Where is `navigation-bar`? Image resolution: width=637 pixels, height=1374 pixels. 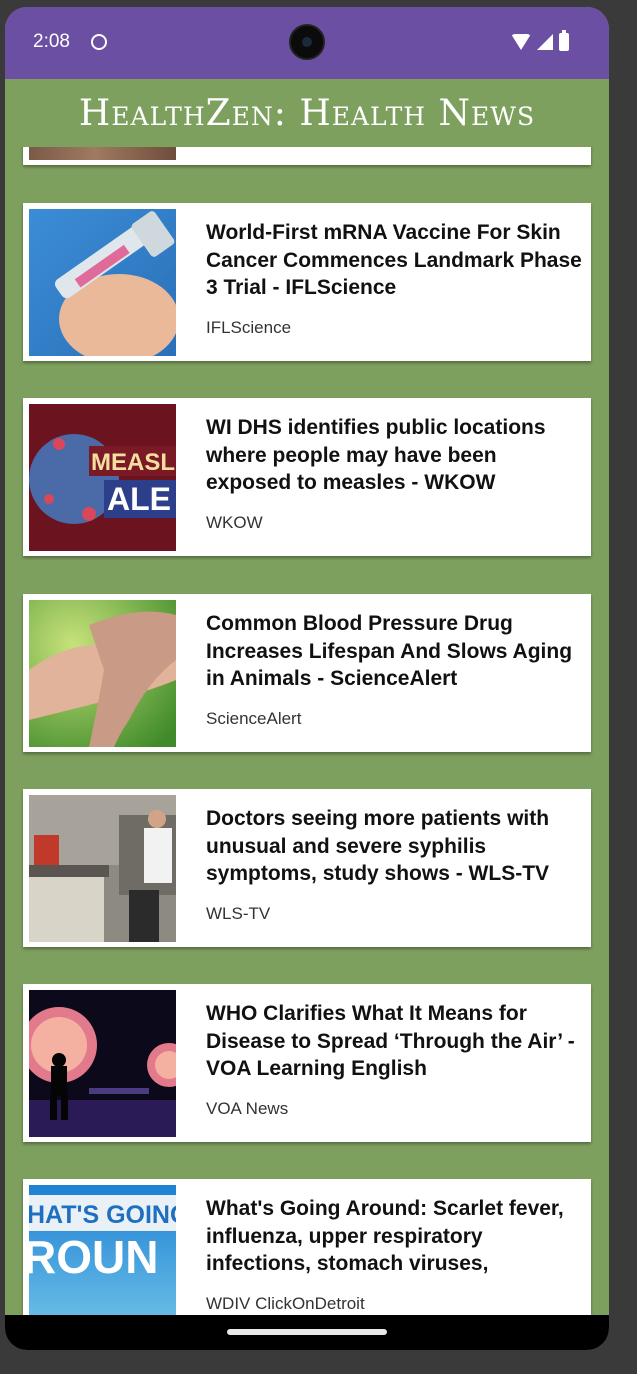 navigation-bar is located at coordinates (307, 1332).